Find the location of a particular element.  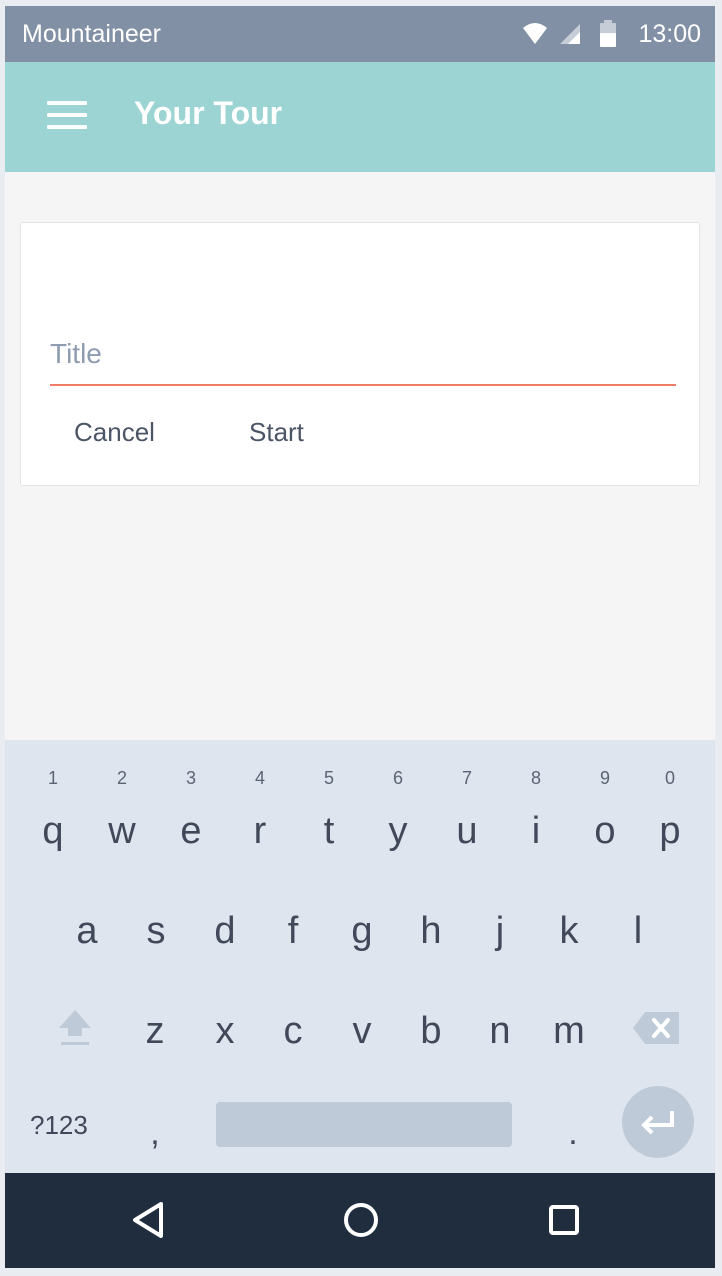

status-time: 13:00 is located at coordinates (669, 34).